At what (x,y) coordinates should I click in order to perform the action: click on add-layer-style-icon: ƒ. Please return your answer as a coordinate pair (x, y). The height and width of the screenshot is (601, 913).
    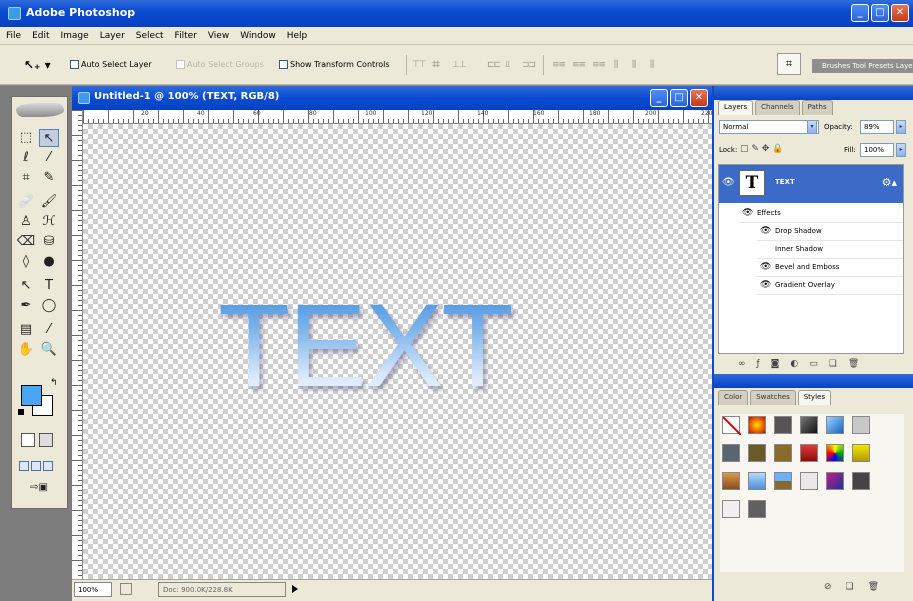
    Looking at the image, I should click on (758, 365).